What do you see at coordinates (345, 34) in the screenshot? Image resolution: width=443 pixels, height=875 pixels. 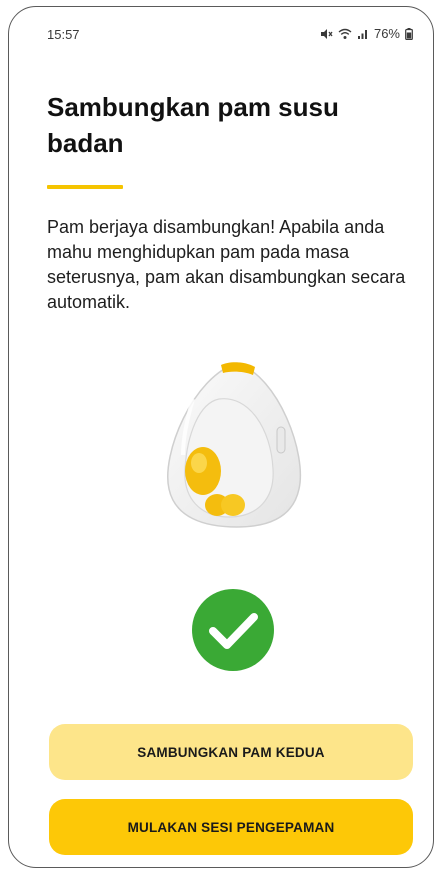 I see `wifi-icon` at bounding box center [345, 34].